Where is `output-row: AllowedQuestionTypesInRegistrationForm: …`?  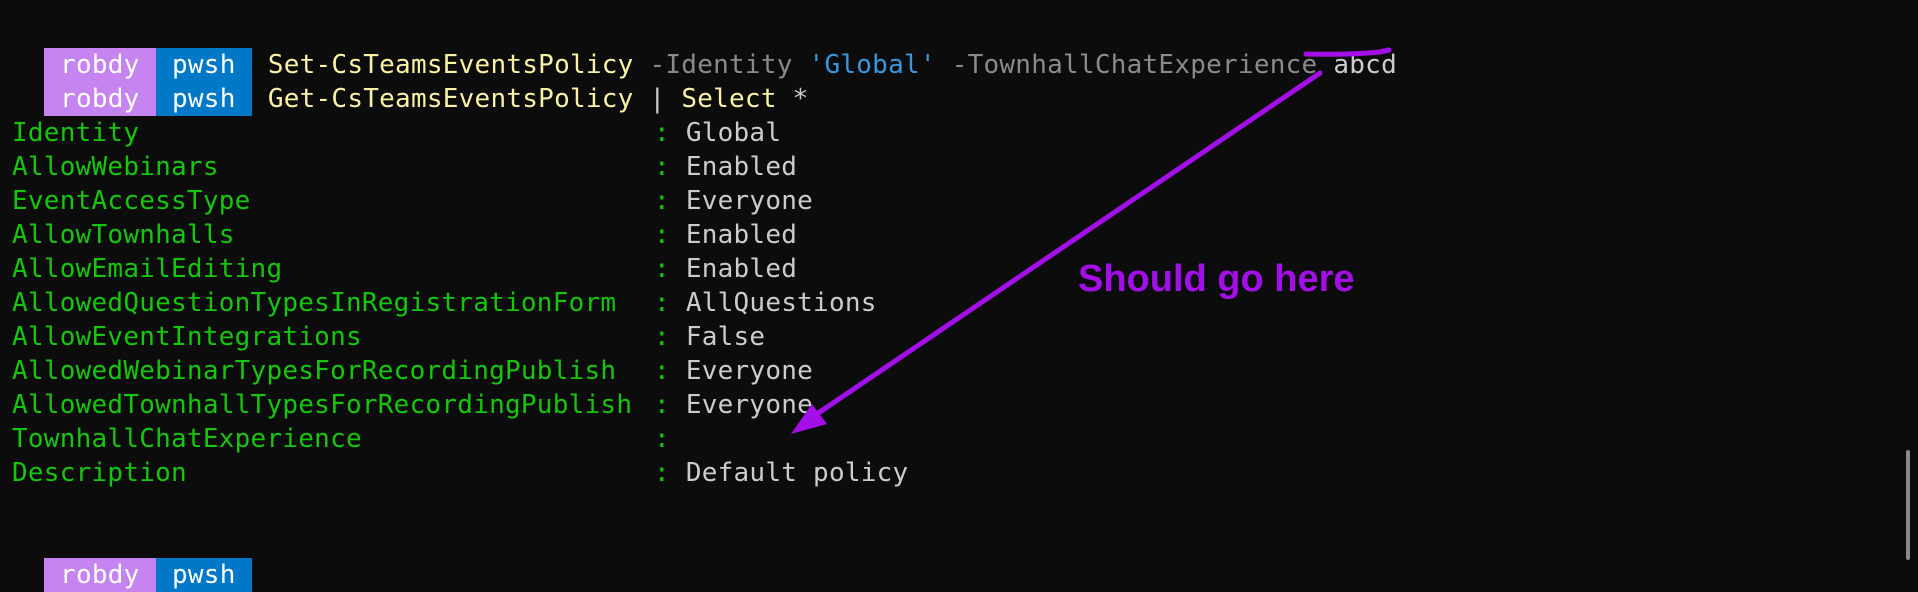 output-row: AllowedQuestionTypesInRegistrationForm: … is located at coordinates (444, 303).